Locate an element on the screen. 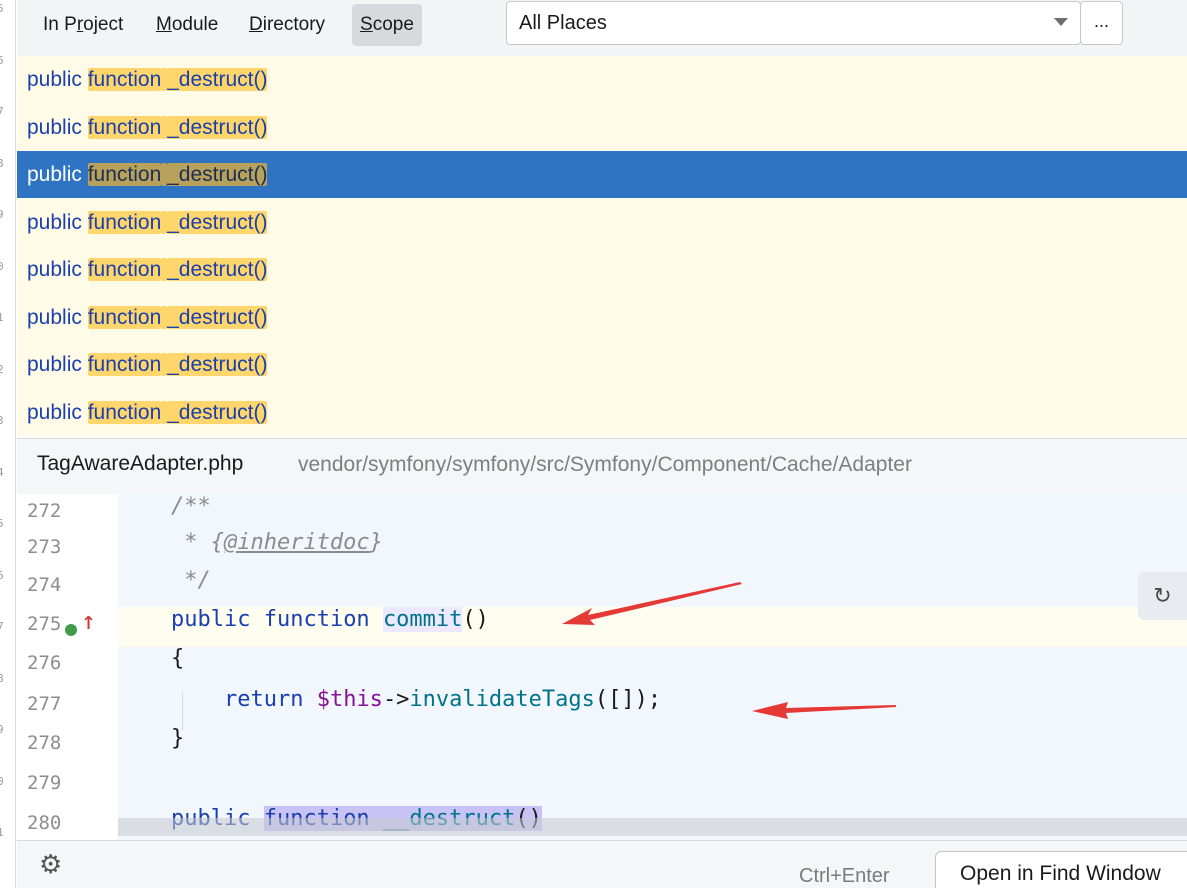 Image resolution: width=1187 pixels, height=888 pixels. code-token: function is located at coordinates (316, 619).